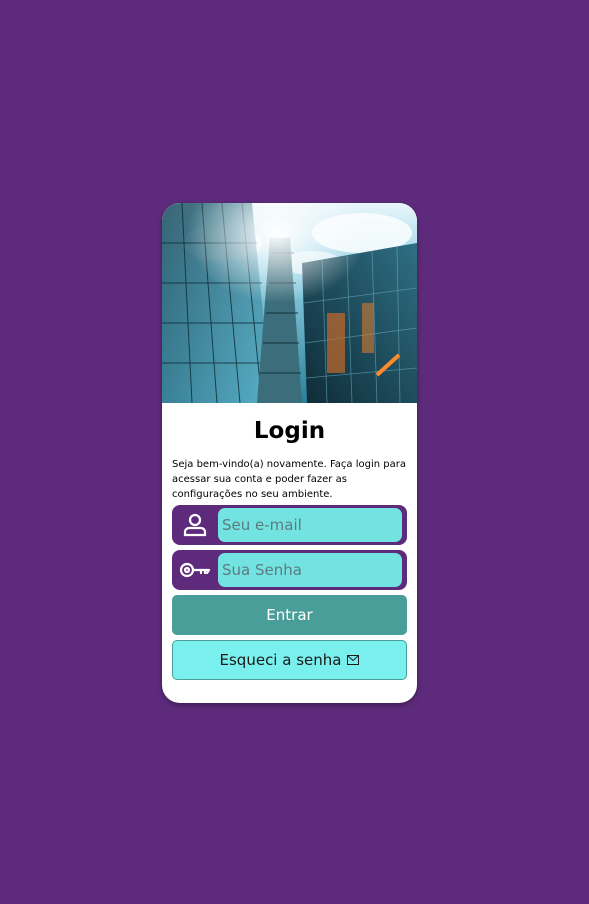  I want to click on email-field-group, so click(289, 525).